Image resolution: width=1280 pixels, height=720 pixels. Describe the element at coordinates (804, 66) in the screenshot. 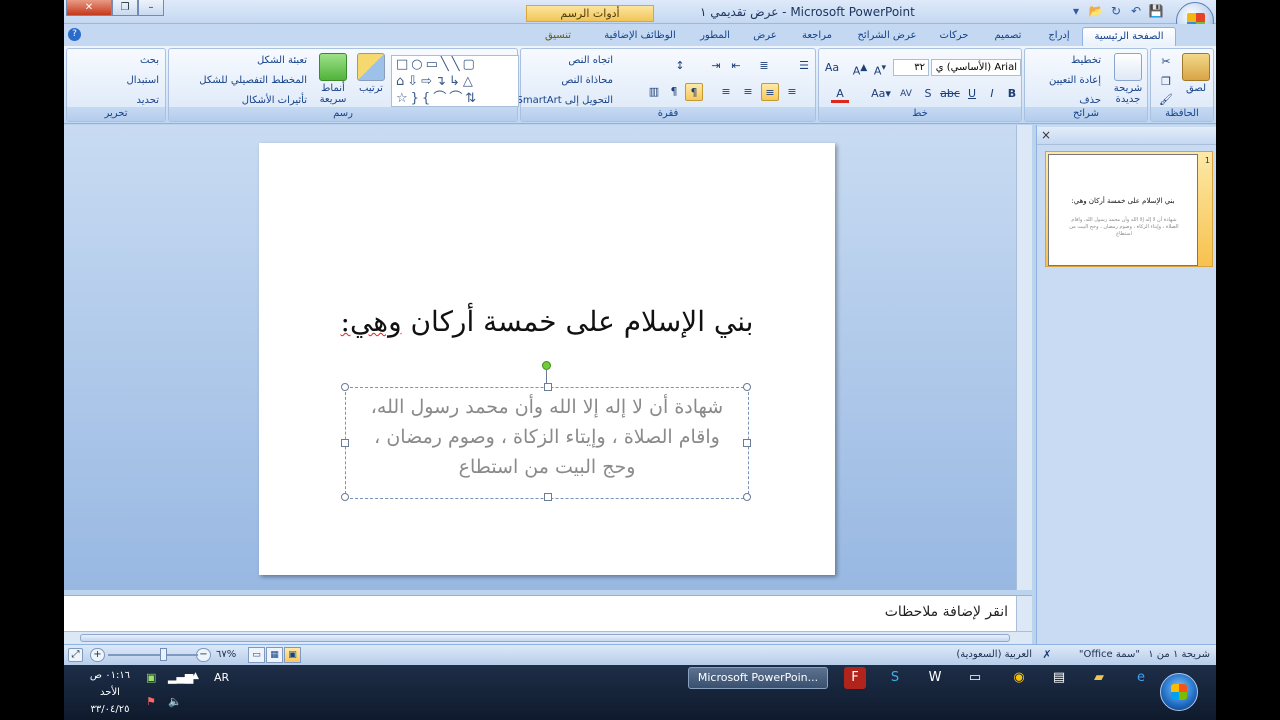

I see `bullets-icon: ☰` at that location.